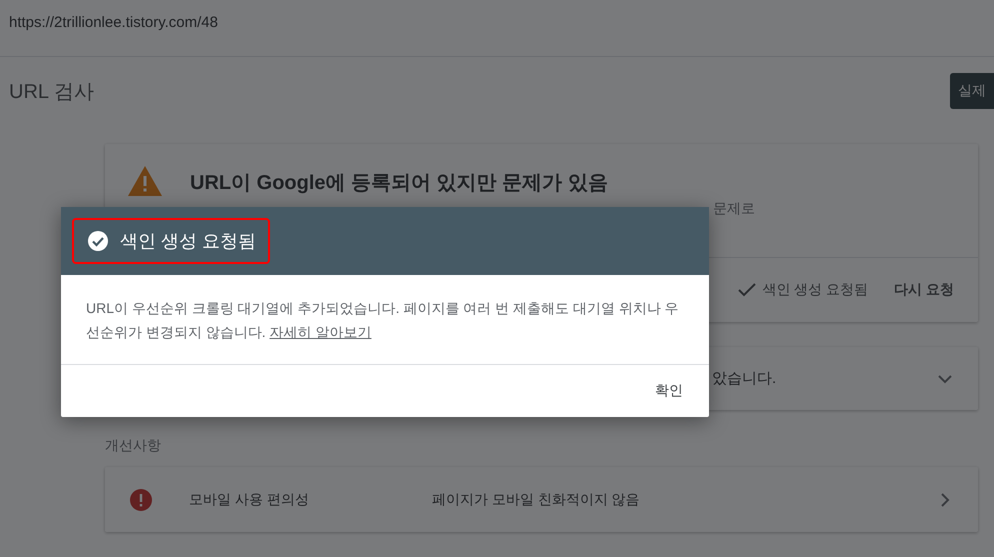 This screenshot has height=557, width=994. Describe the element at coordinates (188, 241) in the screenshot. I see `dialog-title: 색인 생성 요청됨` at that location.